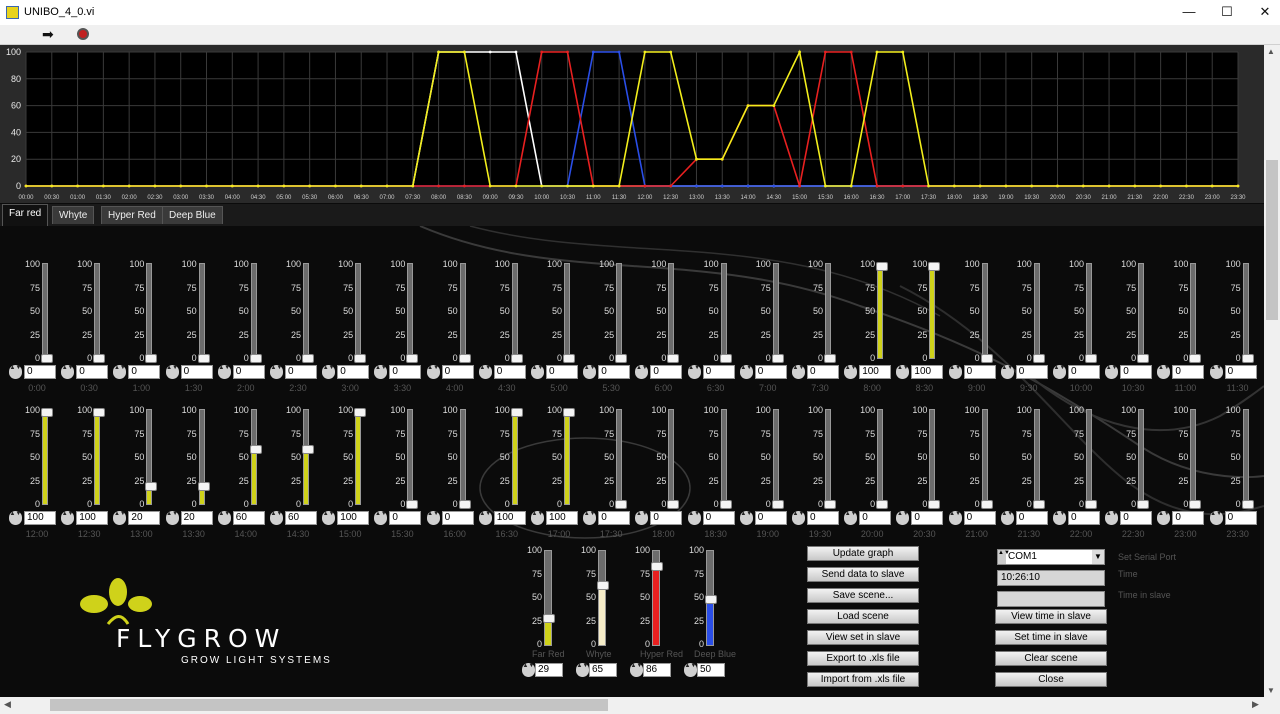  I want to click on time-slider: 100 75 50 25 0 ▲▼ 0 19:30, so click(820, 475).